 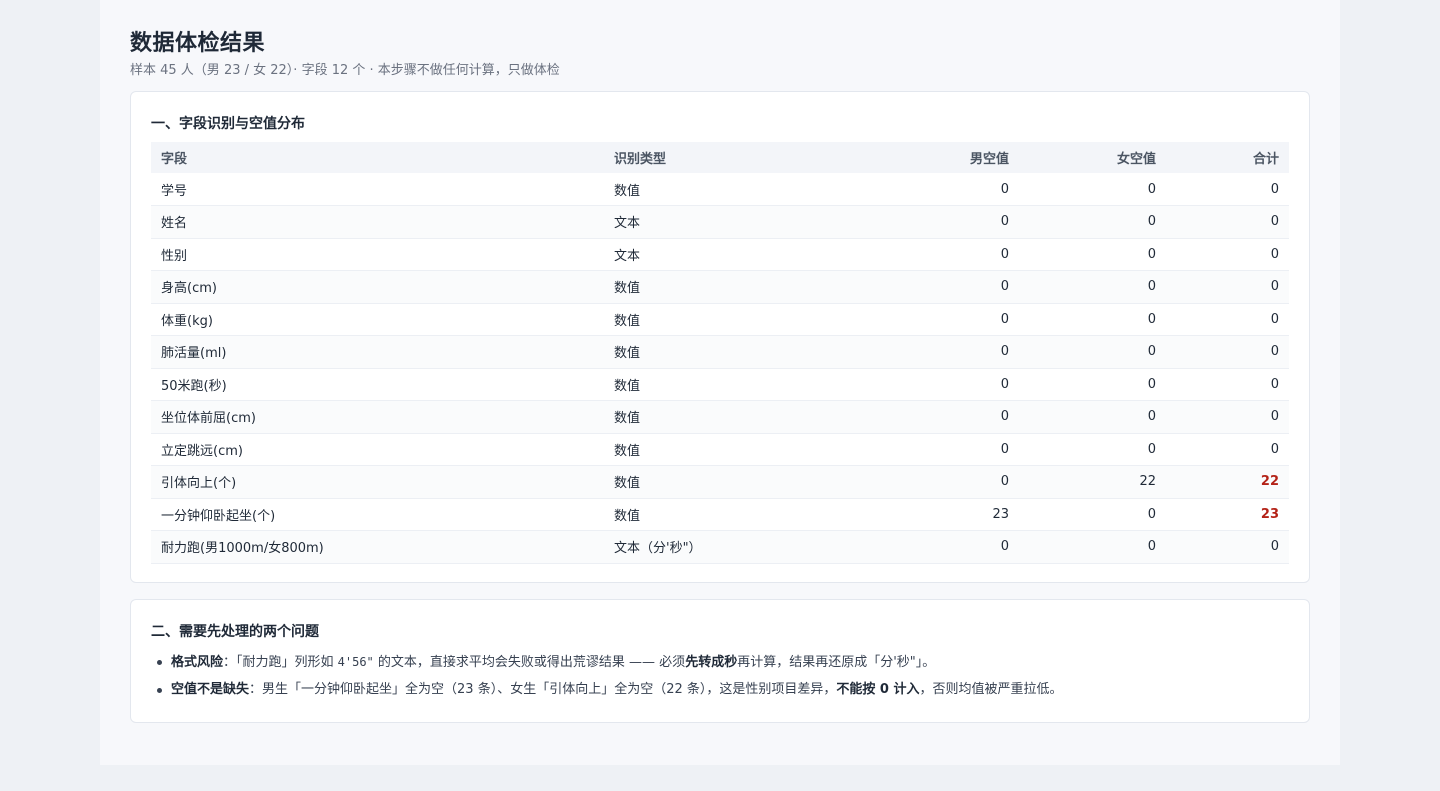 I want to click on issue-text: ：「耐力跑」列形如, so click(x=280, y=662).